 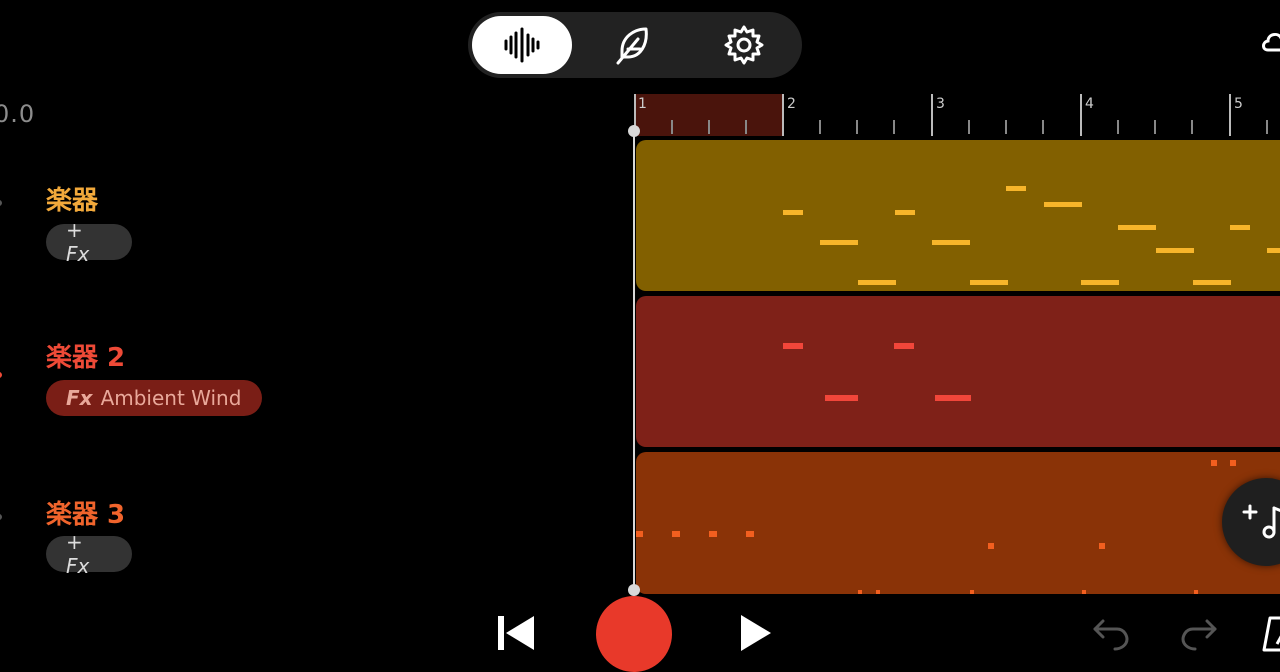 I want to click on track-3-add-fx-button: + Fx, so click(x=89, y=554).